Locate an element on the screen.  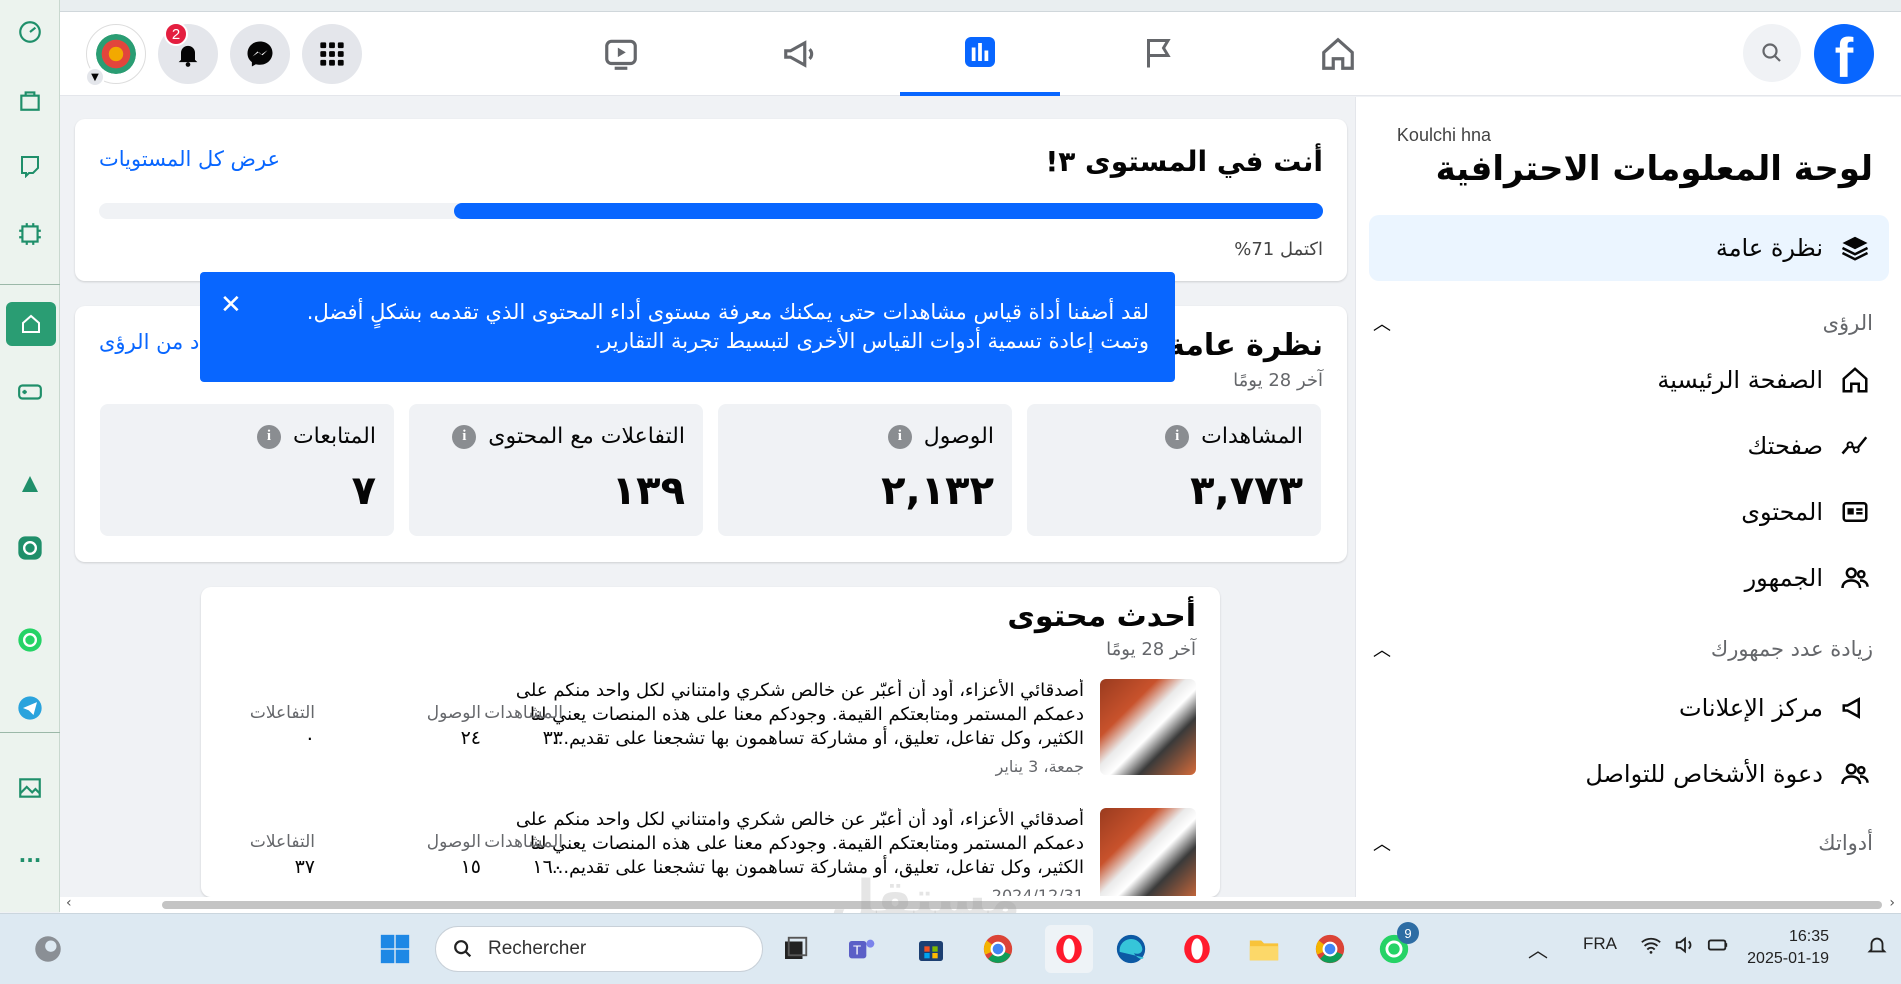
post-interactions: التفاعلات ٣٧ is located at coordinates (270, 855).